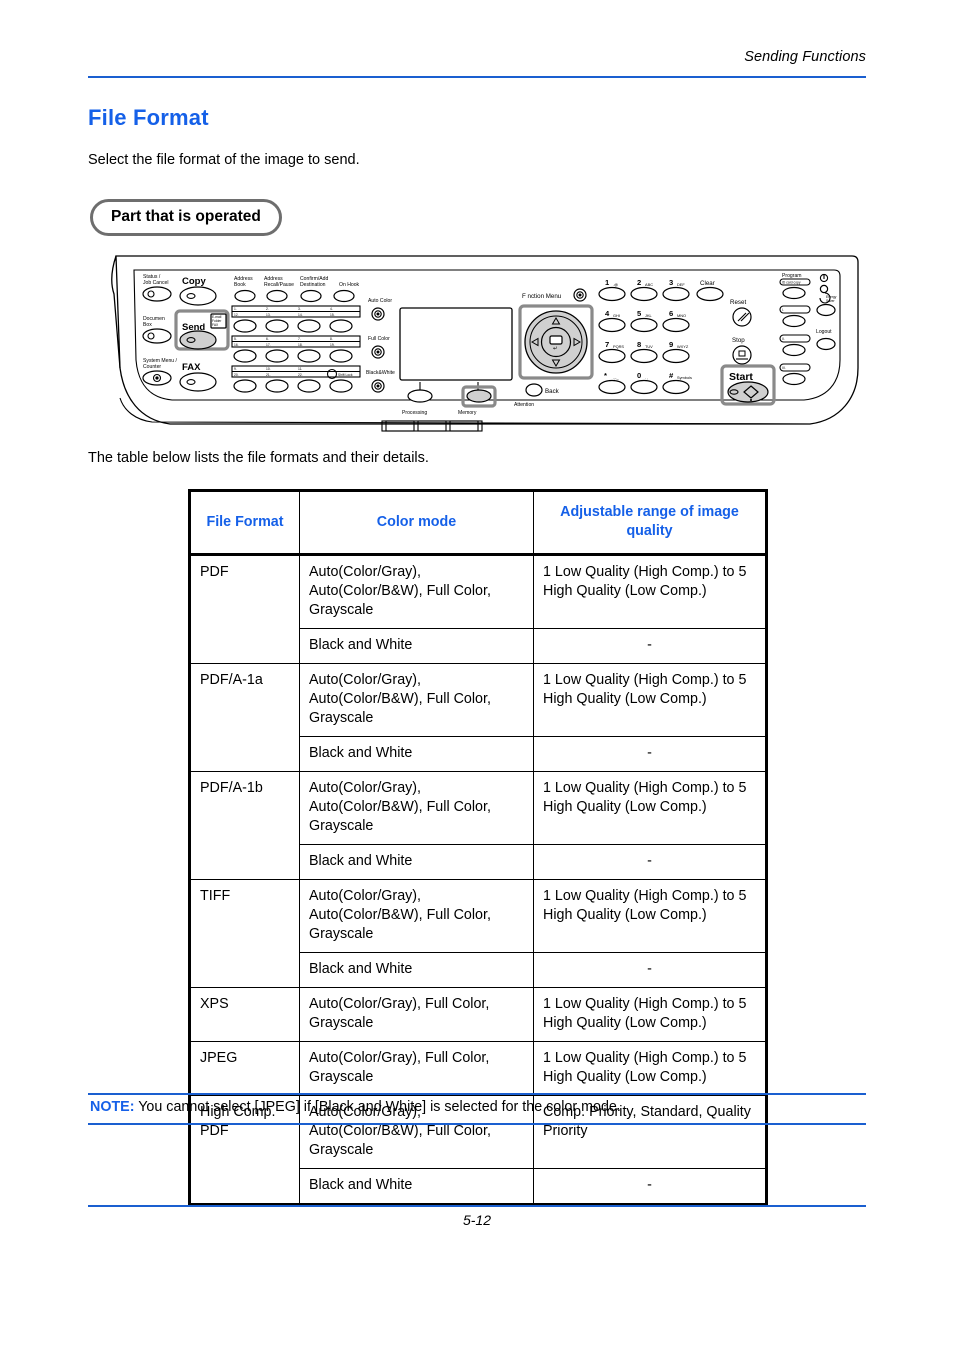 The width and height of the screenshot is (954, 1350). Describe the element at coordinates (477, 57) in the screenshot. I see `running-header: Sending Functions` at that location.